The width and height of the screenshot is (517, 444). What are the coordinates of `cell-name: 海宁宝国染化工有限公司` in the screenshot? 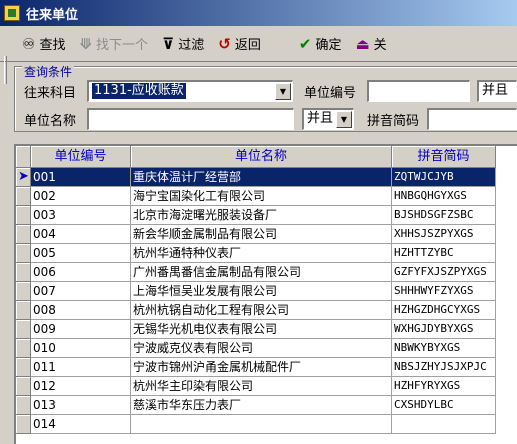 It's located at (261, 196).